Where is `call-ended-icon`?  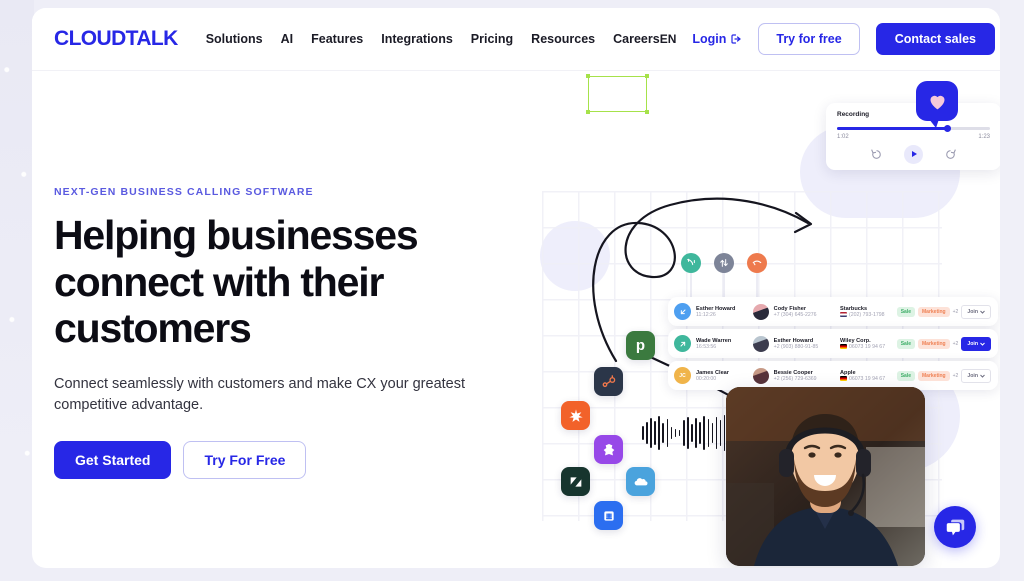 call-ended-icon is located at coordinates (757, 263).